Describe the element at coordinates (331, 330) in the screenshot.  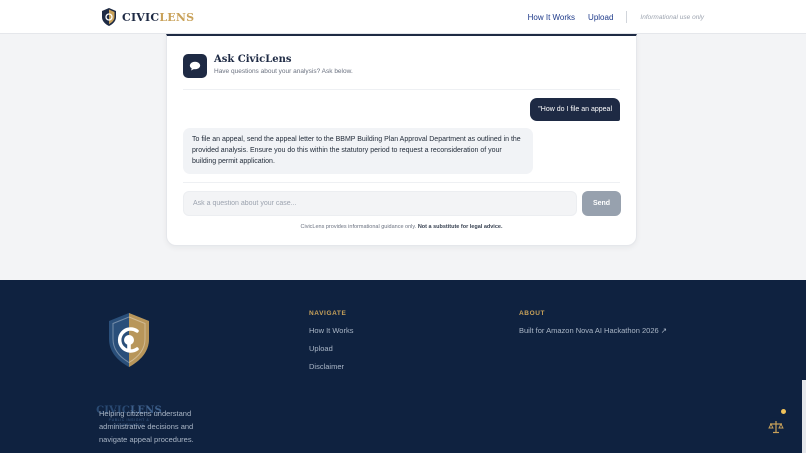
I see `footer-link-how-it-works: How It Works` at that location.